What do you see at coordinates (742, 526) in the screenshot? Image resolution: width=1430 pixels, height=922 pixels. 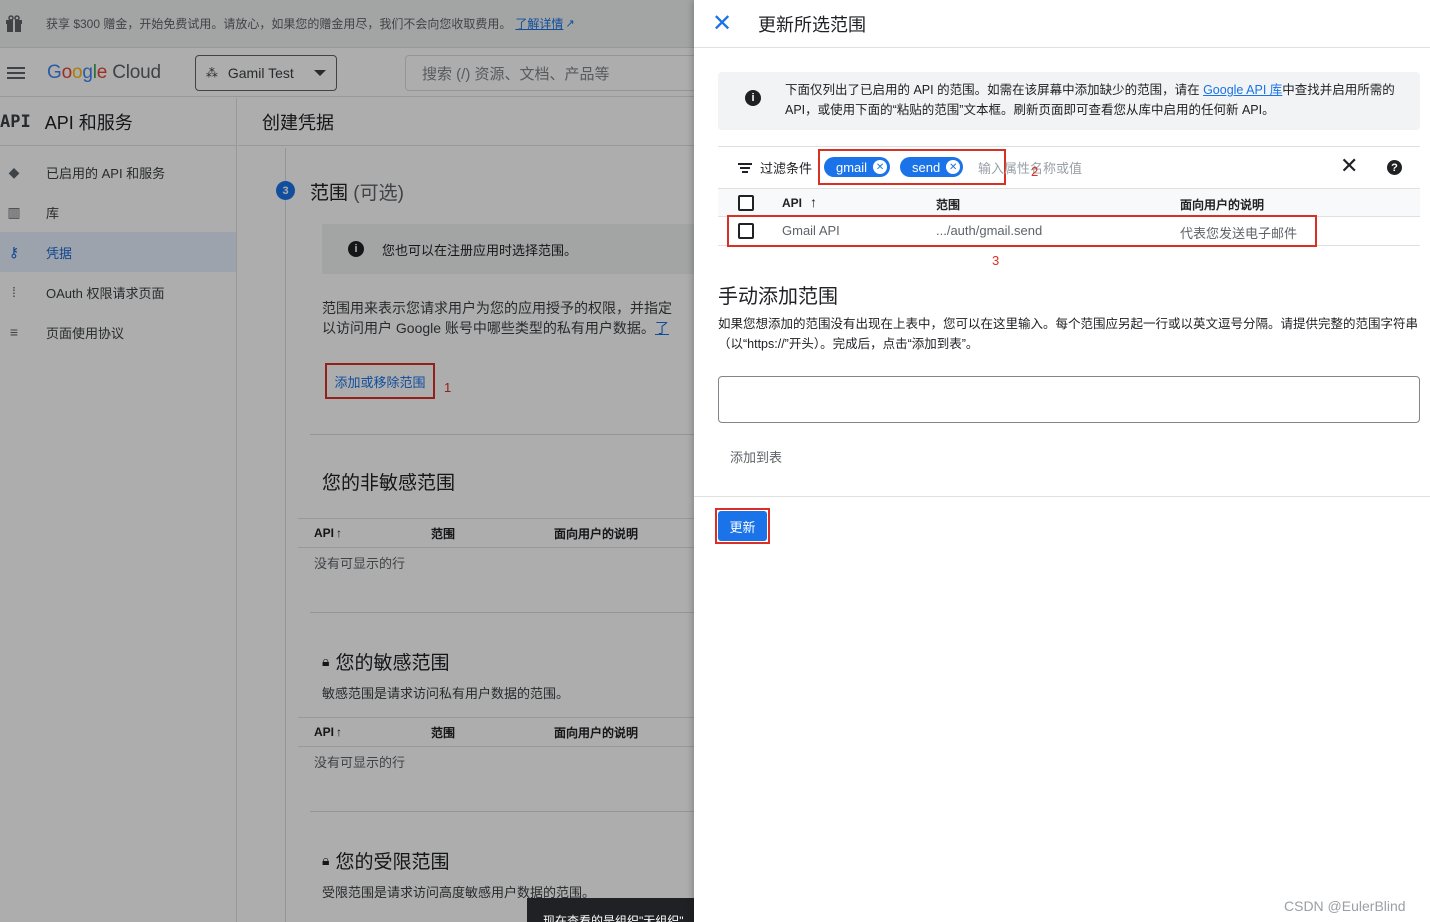 I see `update-button: 更新` at bounding box center [742, 526].